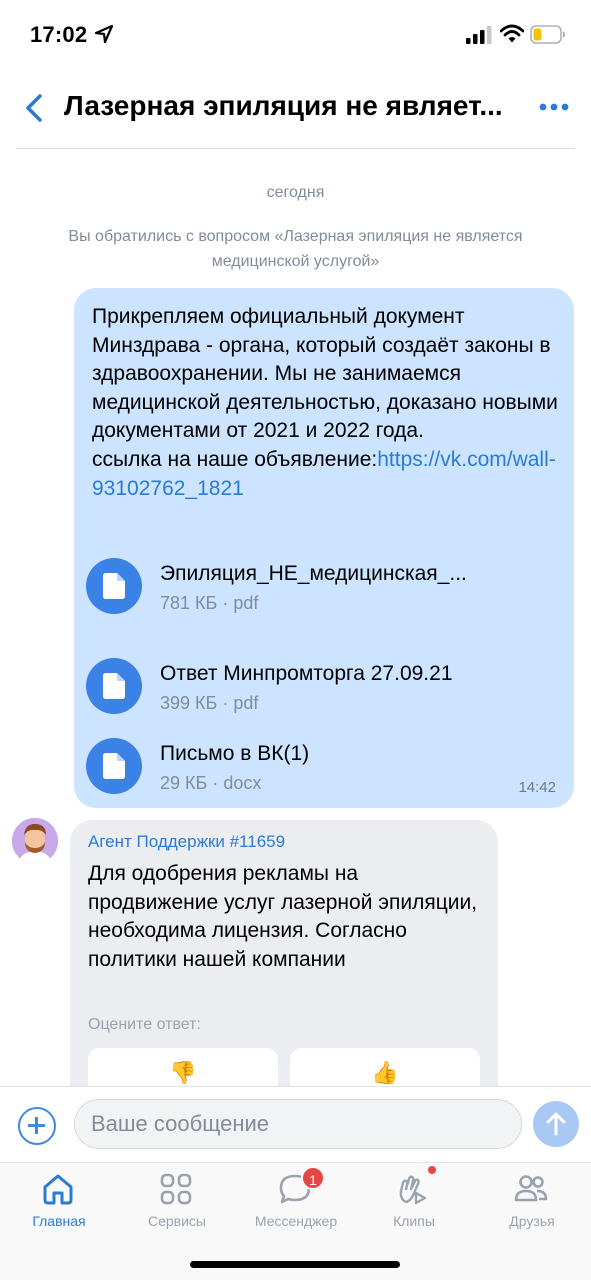 The height and width of the screenshot is (1280, 591). What do you see at coordinates (209, 603) in the screenshot?
I see `attachment-meta: 781 КБ · pdf` at bounding box center [209, 603].